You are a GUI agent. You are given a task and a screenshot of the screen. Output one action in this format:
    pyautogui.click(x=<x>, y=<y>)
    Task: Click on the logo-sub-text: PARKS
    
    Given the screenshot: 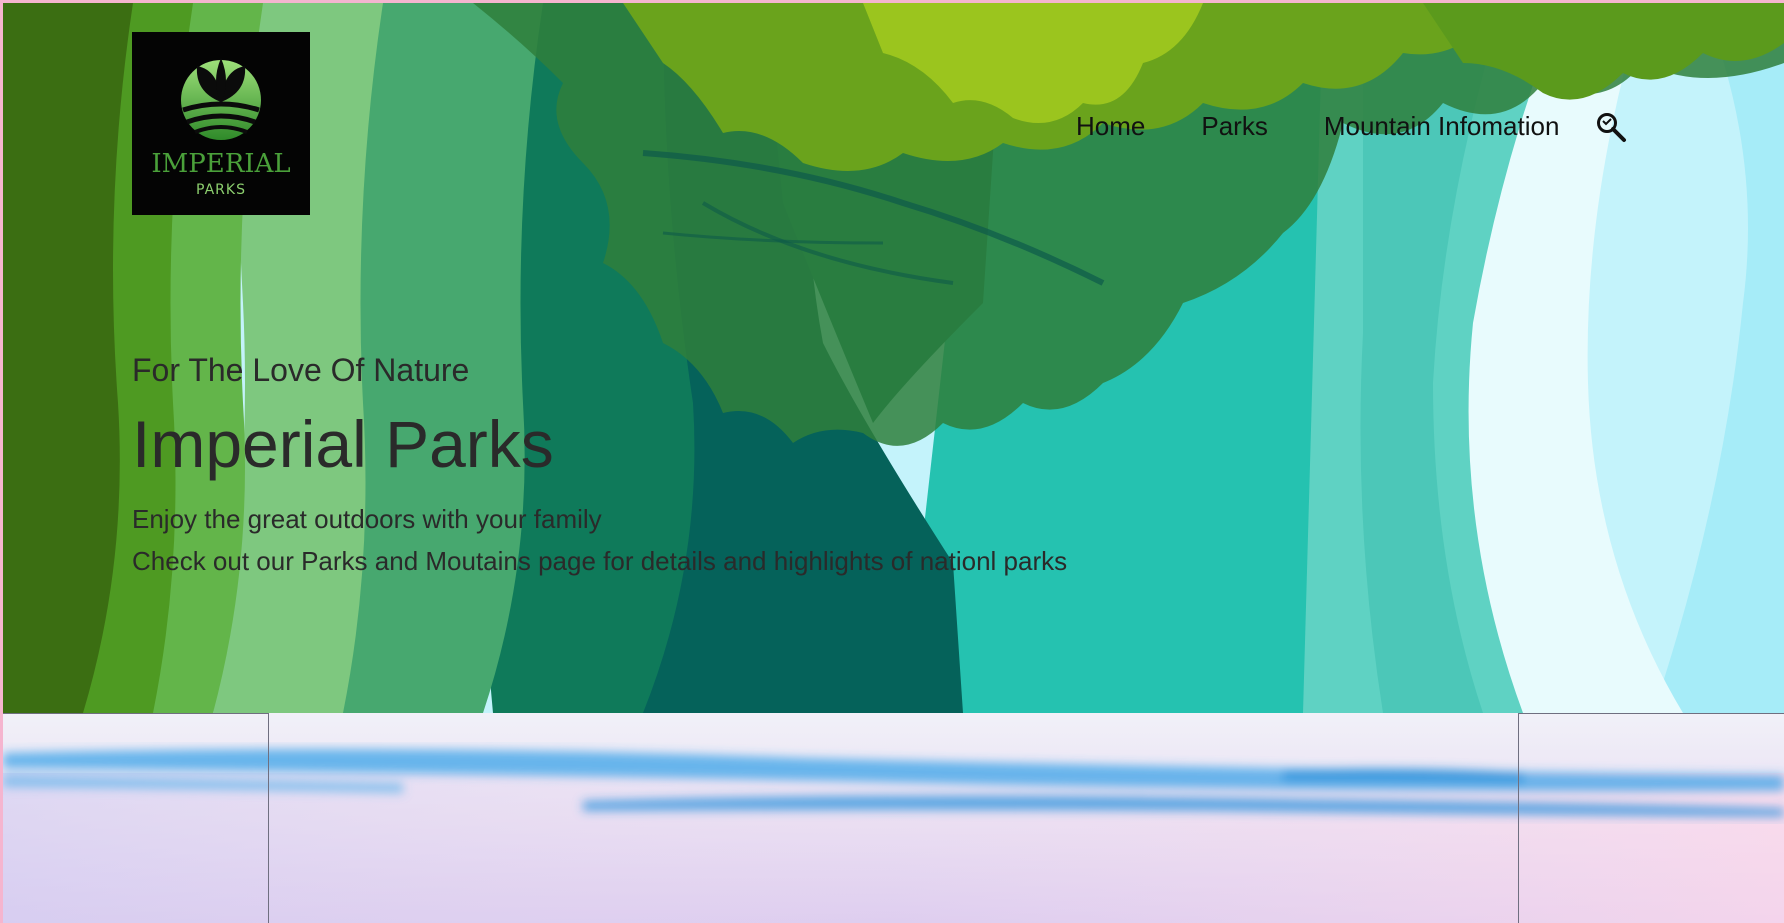 What is the action you would take?
    pyautogui.click(x=221, y=190)
    